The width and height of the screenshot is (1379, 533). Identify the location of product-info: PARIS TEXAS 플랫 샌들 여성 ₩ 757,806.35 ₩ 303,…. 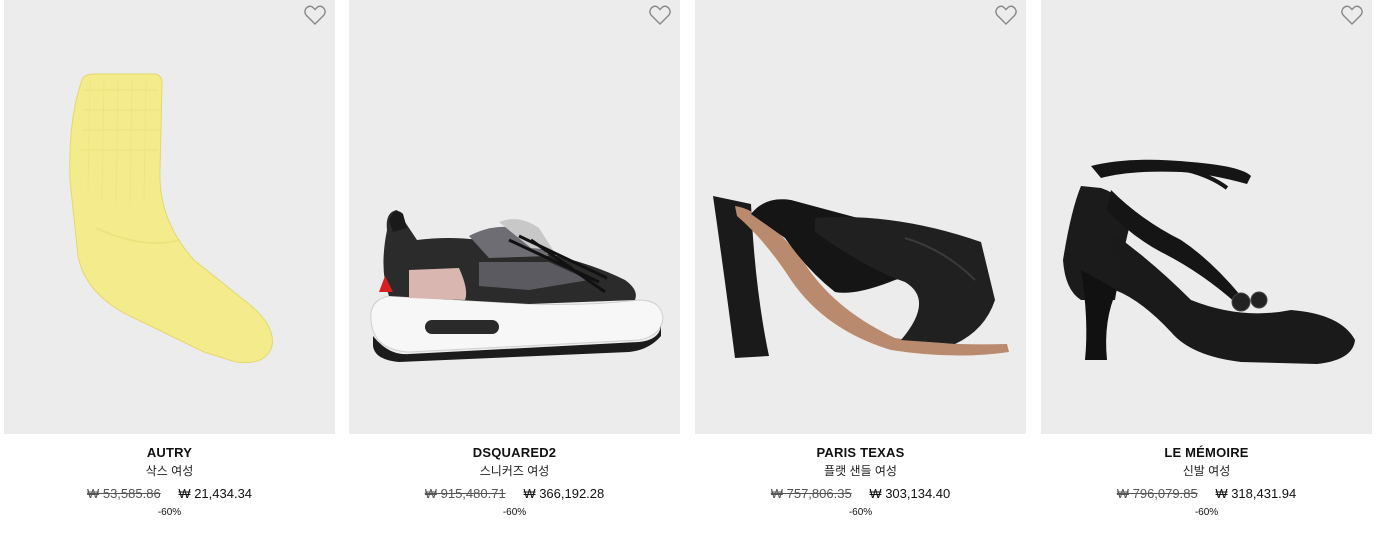
(860, 476).